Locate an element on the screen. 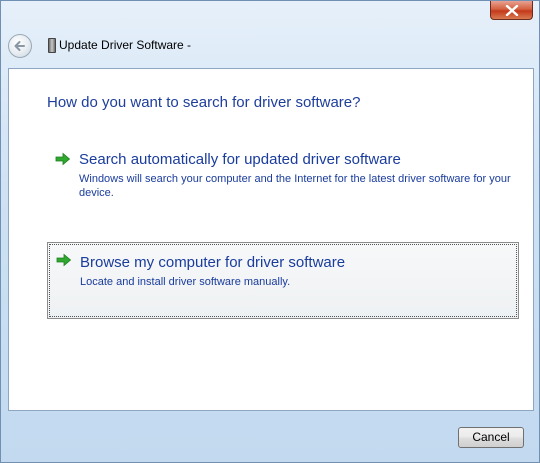 The height and width of the screenshot is (463, 540). option-title: Browse my computer for driver software is located at coordinates (213, 262).